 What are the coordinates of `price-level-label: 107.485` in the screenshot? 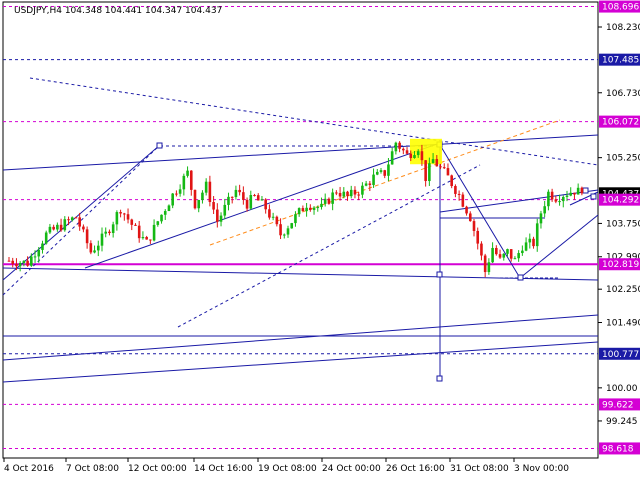 It's located at (620, 61).